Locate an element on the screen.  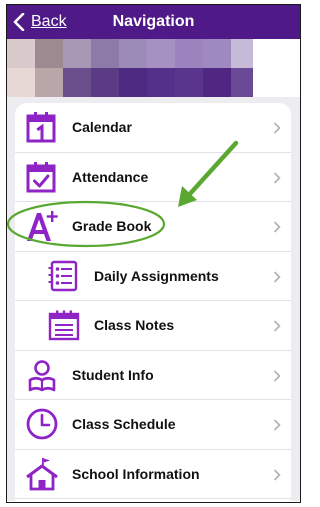
student-reading-icon is located at coordinates (42, 375).